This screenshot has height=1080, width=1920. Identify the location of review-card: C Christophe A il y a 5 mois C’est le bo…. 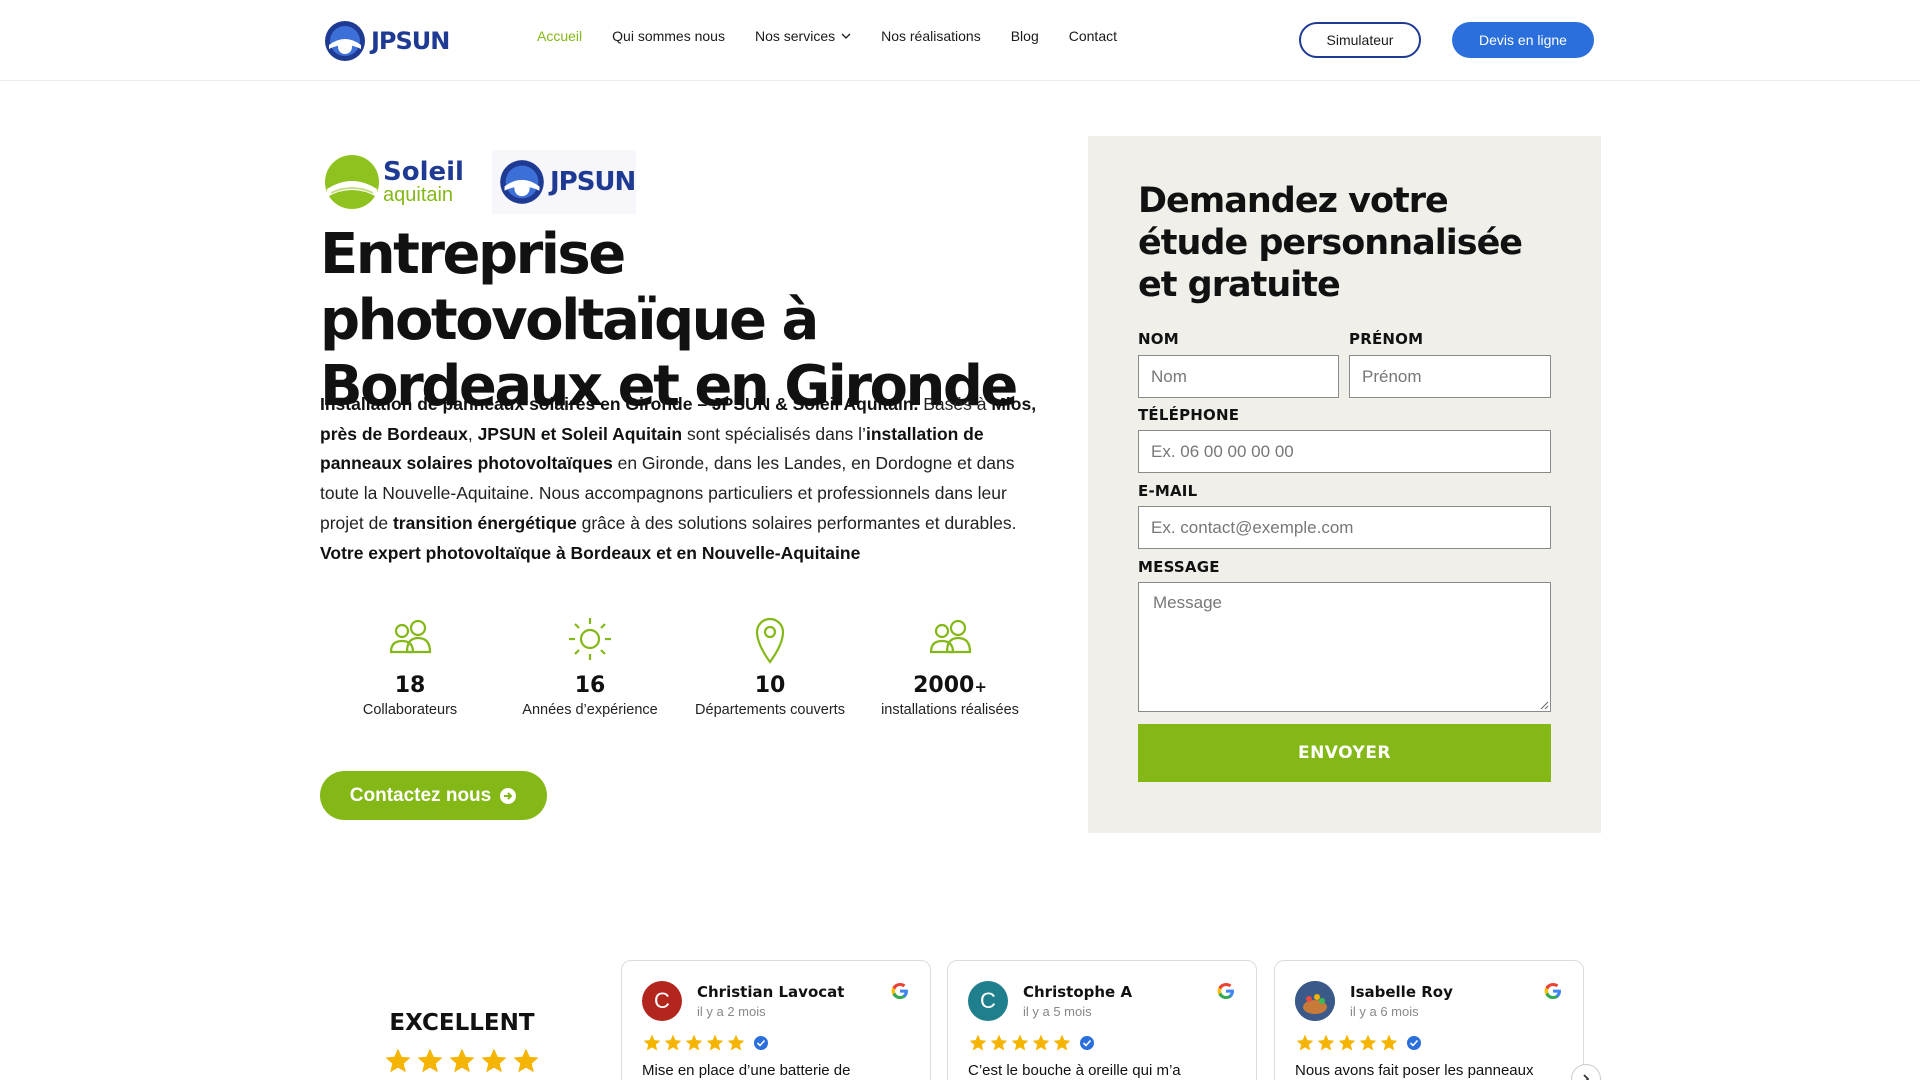
(1102, 1020).